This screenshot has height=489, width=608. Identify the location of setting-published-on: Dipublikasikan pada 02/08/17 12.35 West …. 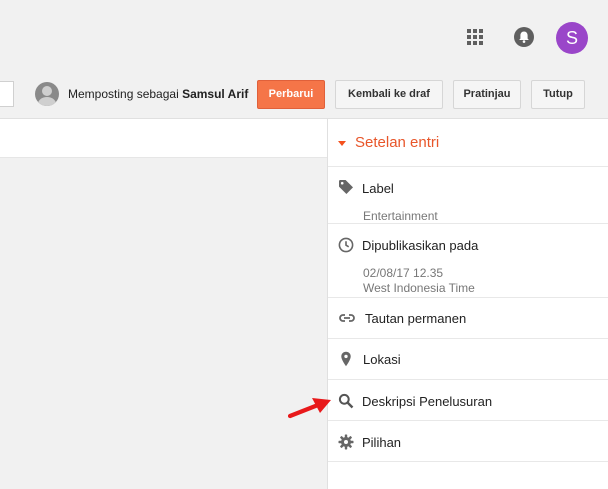
(468, 261).